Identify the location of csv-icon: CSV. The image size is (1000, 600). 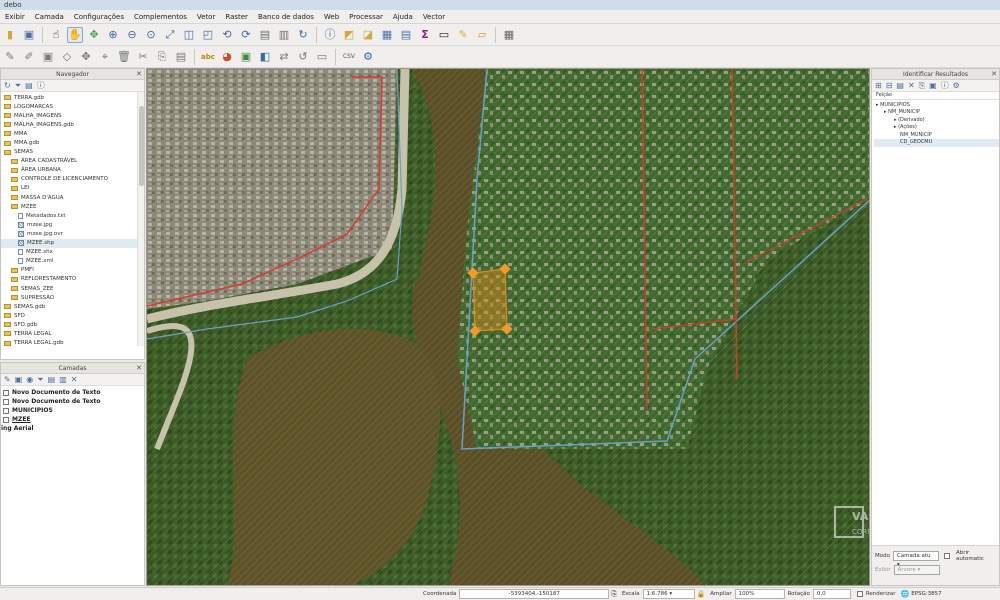
(349, 57).